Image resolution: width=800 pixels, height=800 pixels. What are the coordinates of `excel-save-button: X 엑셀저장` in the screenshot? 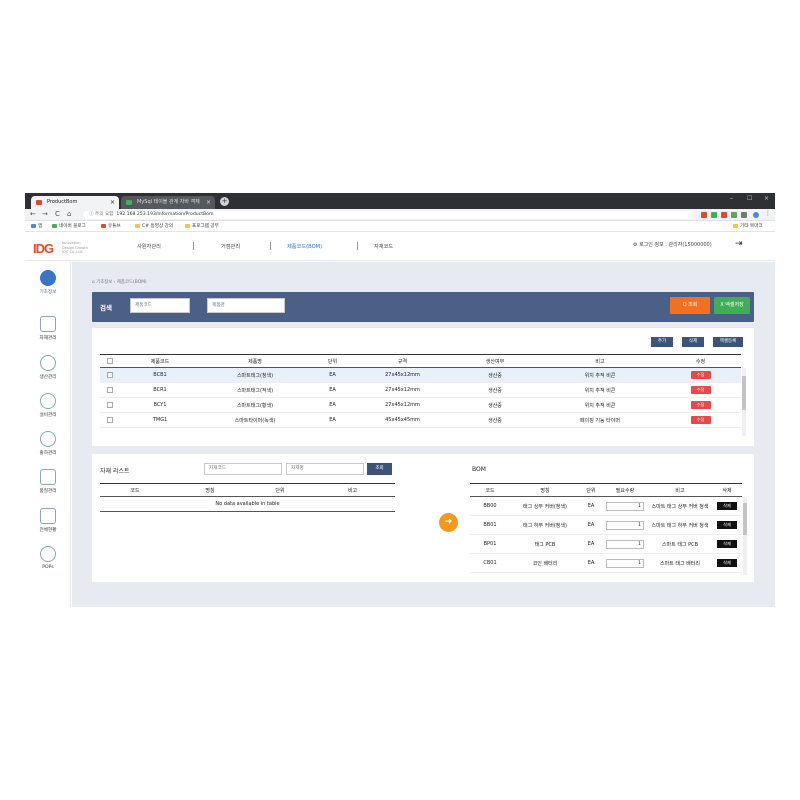 It's located at (732, 305).